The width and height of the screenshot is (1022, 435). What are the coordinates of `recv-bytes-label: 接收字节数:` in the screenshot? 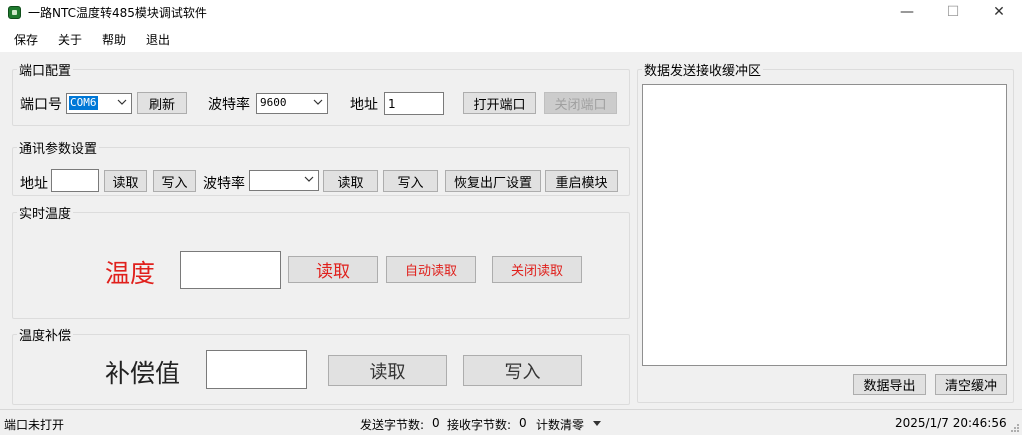 It's located at (479, 425).